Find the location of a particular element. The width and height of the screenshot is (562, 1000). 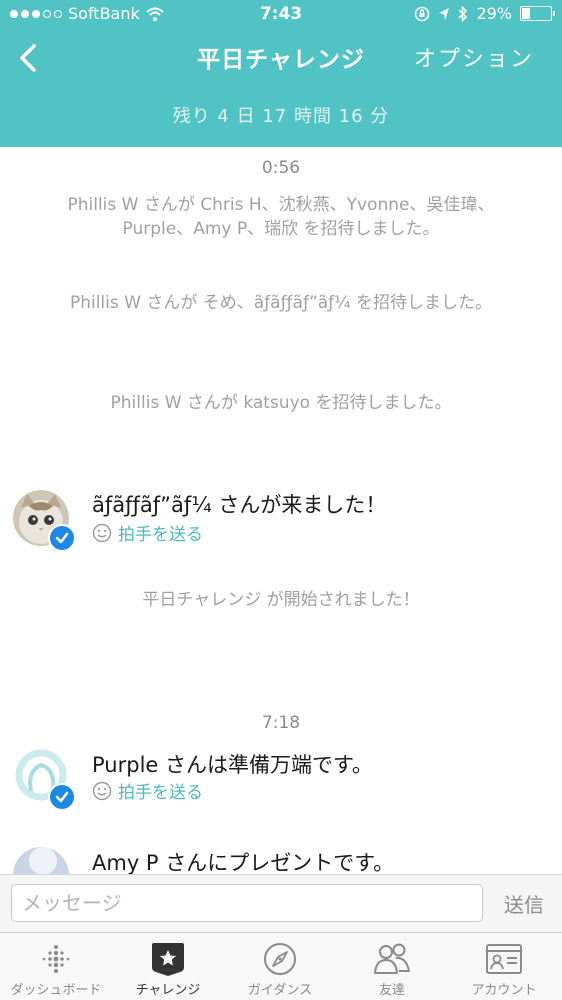

remaining-time: 残り 4 日 17 時間 16 分 is located at coordinates (281, 116).